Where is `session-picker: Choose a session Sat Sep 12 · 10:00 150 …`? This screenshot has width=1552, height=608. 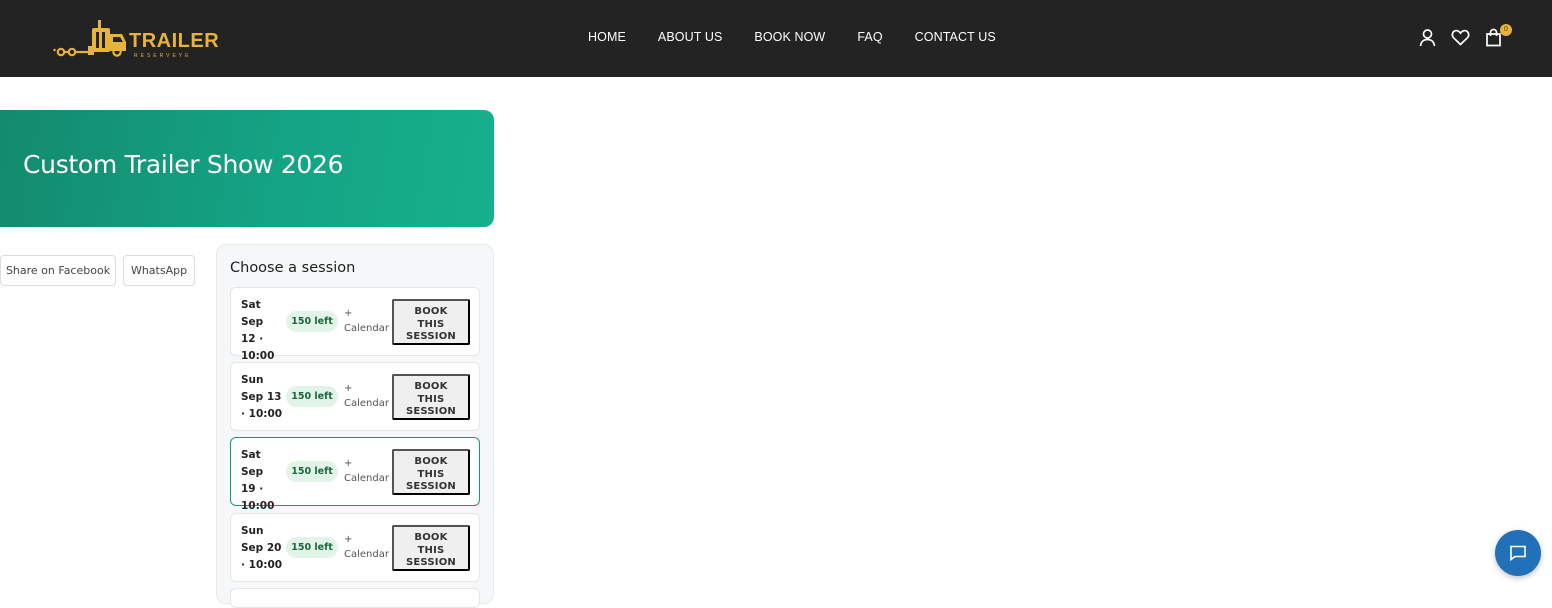
session-picker: Choose a session Sat Sep 12 · 10:00 150 … is located at coordinates (355, 426).